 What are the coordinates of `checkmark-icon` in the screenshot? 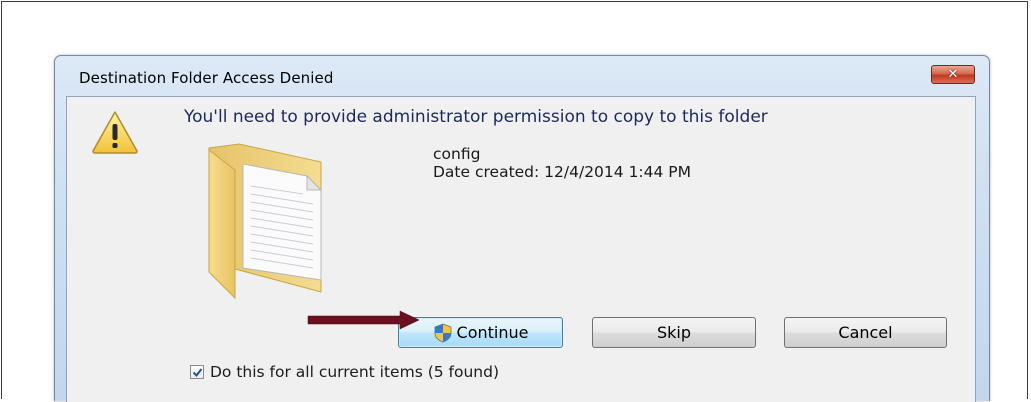 It's located at (197, 372).